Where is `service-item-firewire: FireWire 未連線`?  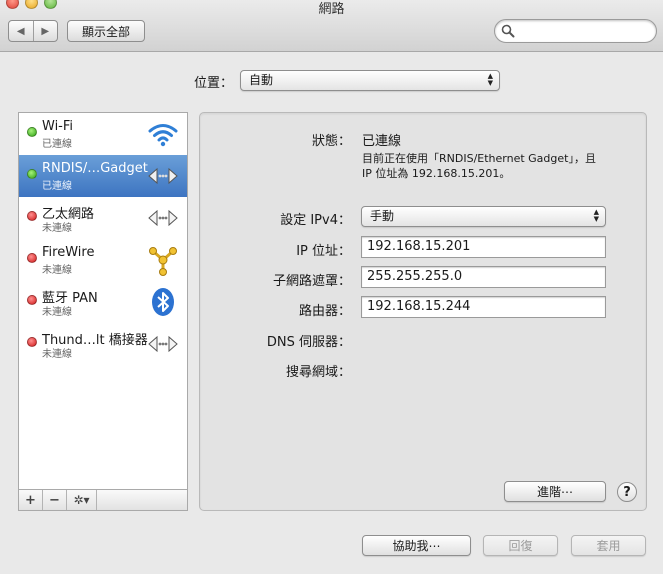
service-item-firewire: FireWire 未連線 is located at coordinates (103, 260).